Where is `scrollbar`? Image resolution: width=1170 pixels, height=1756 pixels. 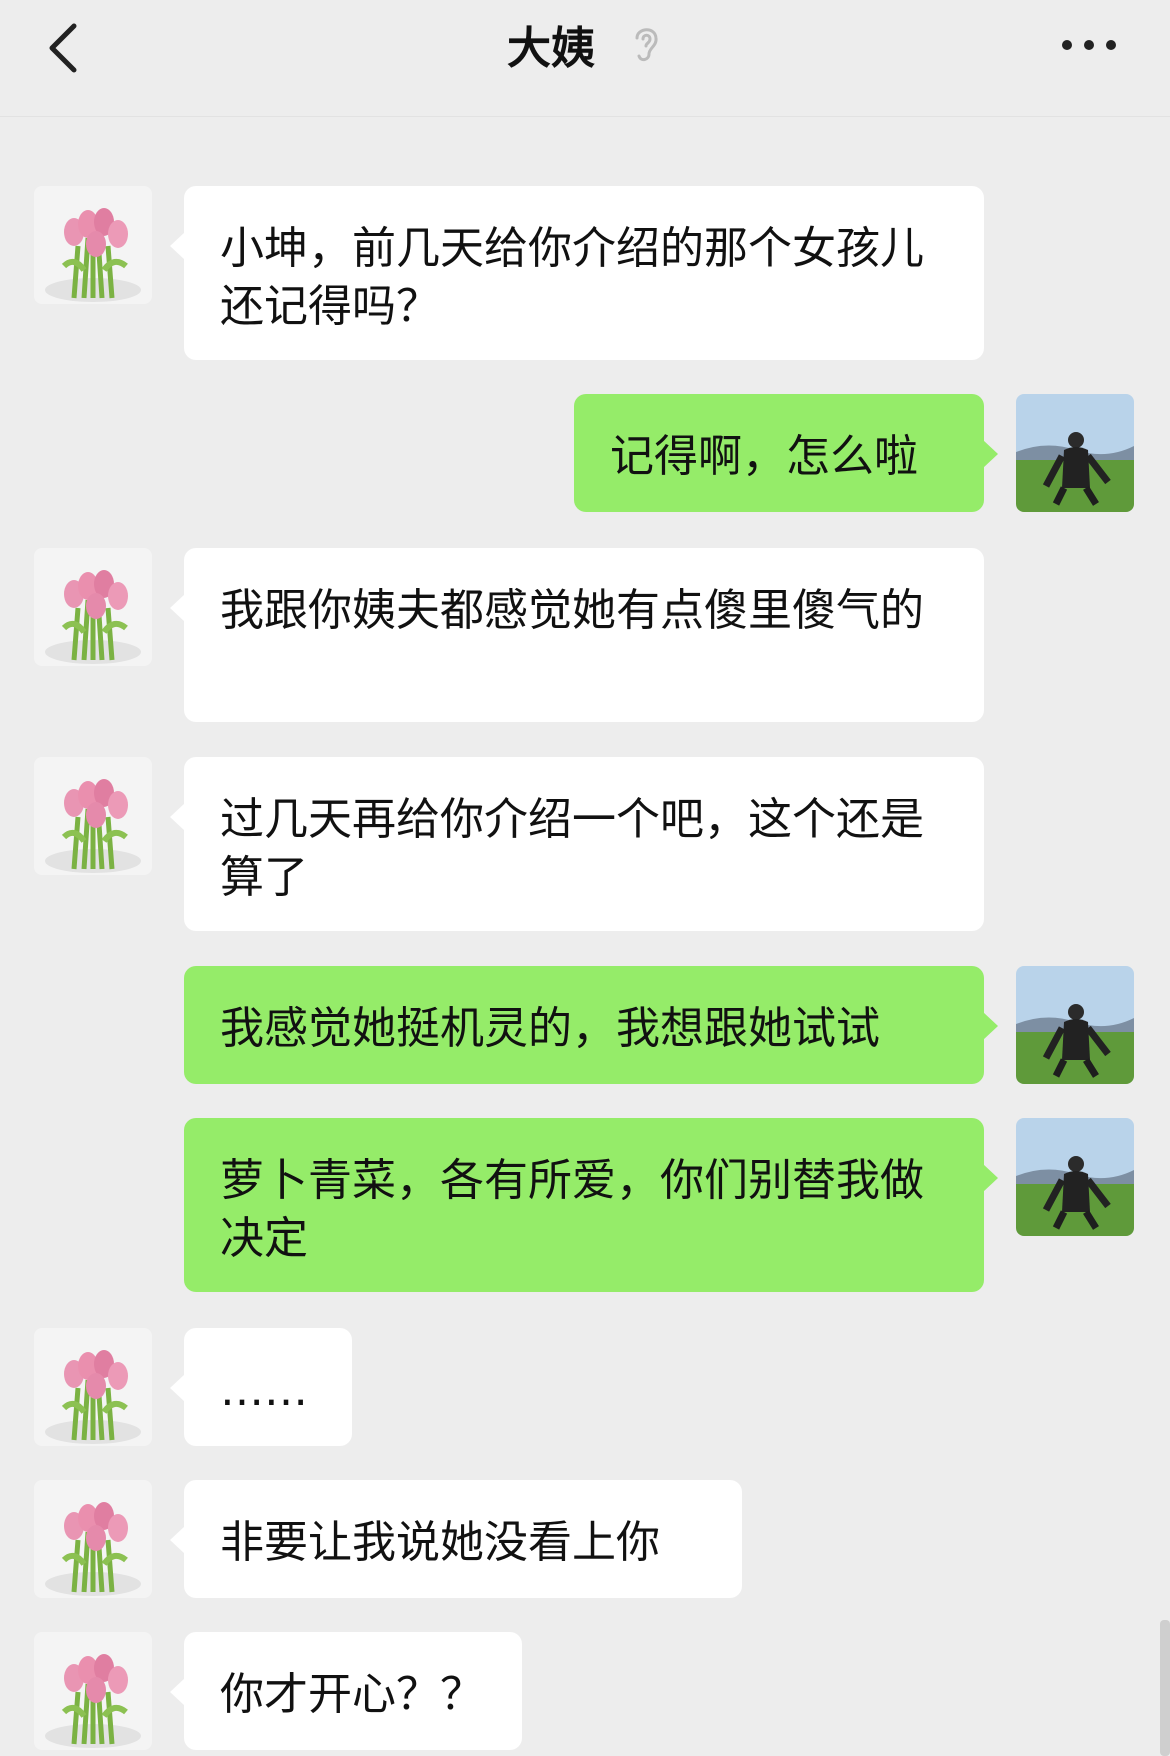
scrollbar is located at coordinates (1165, 1688).